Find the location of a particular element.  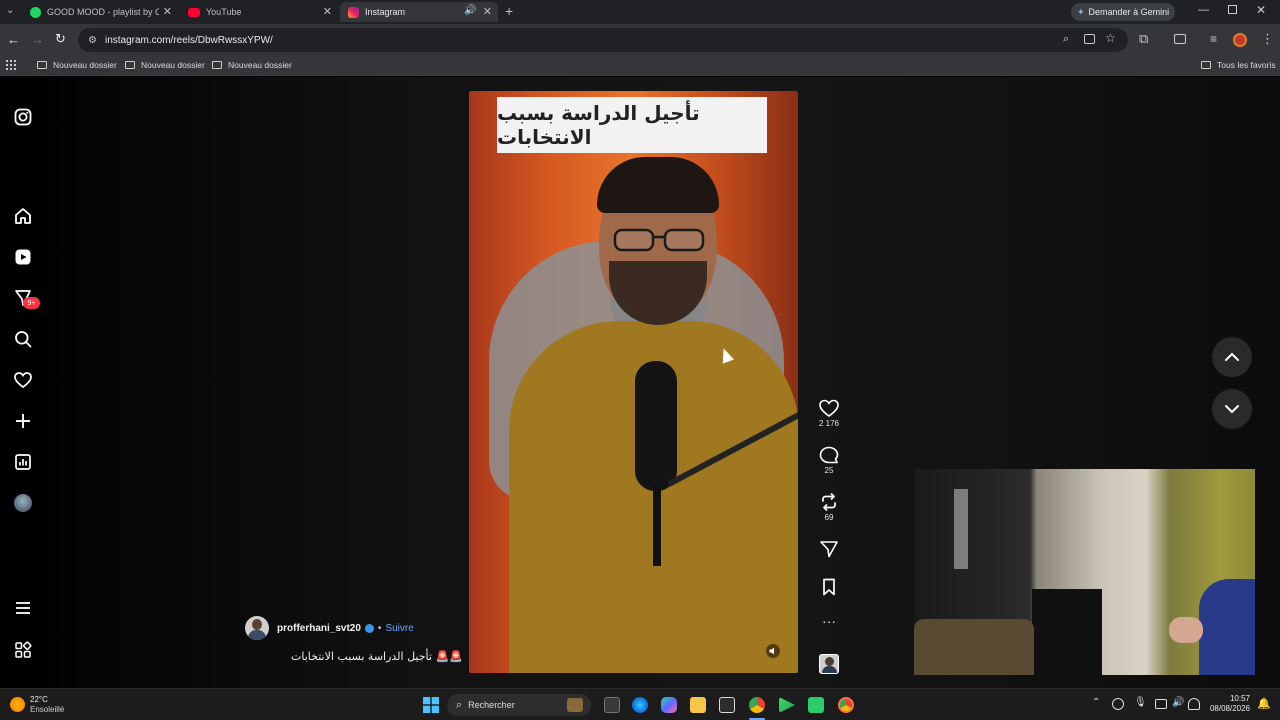

comment-button: 25 is located at coordinates (829, 460).